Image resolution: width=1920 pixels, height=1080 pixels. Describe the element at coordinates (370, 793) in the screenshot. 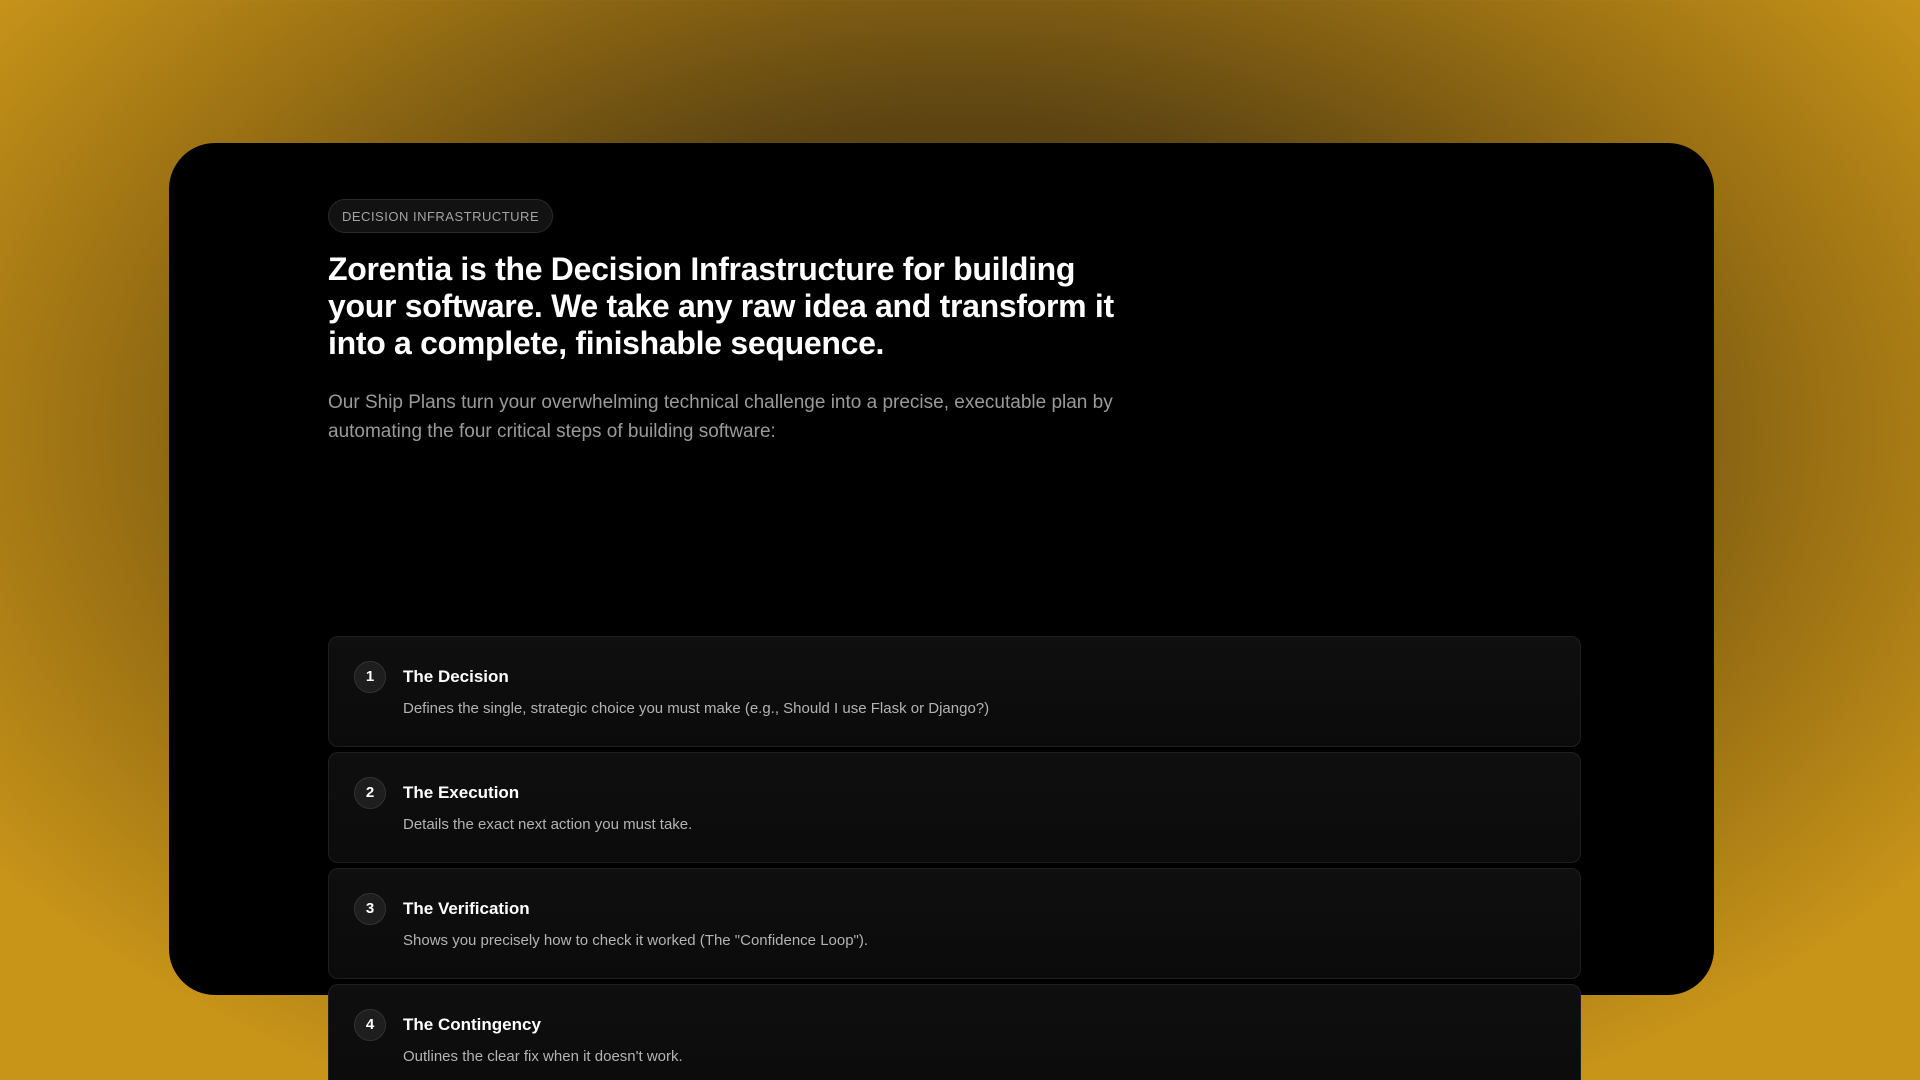

I see `step-number-badge: 2` at that location.